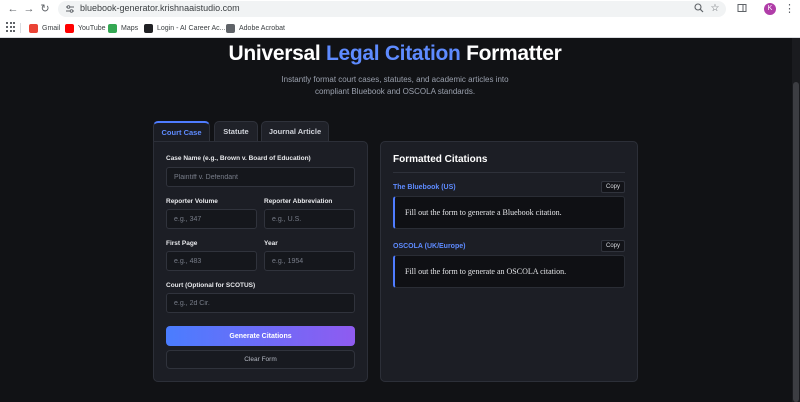  Describe the element at coordinates (271, 243) in the screenshot. I see `year-label: Year` at that location.